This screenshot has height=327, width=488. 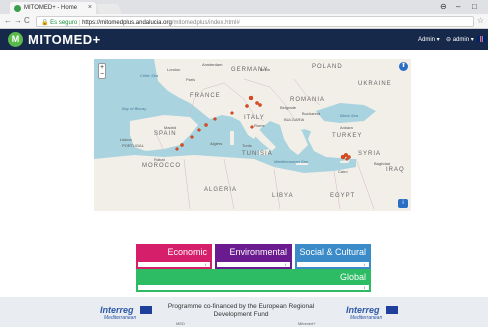 I want to click on admin-menu: Admin ▾, so click(x=429, y=39).